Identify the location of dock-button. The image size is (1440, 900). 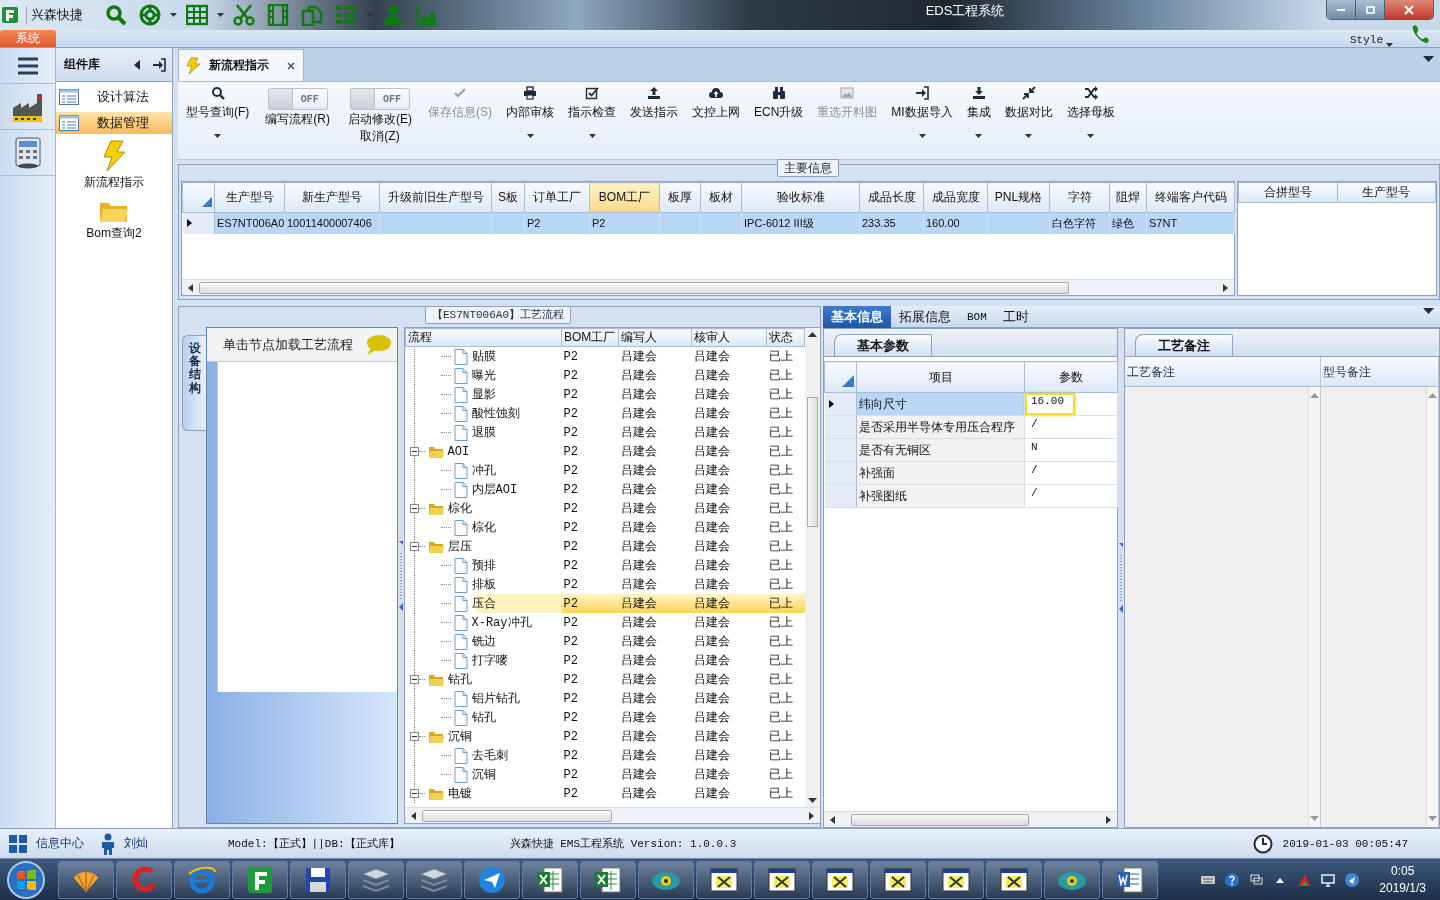
(159, 64).